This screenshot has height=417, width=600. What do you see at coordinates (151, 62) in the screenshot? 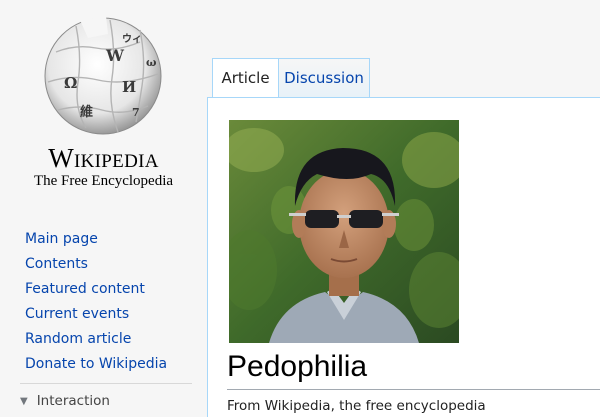
I see `globe-glyph-small-omega: ω` at bounding box center [151, 62].